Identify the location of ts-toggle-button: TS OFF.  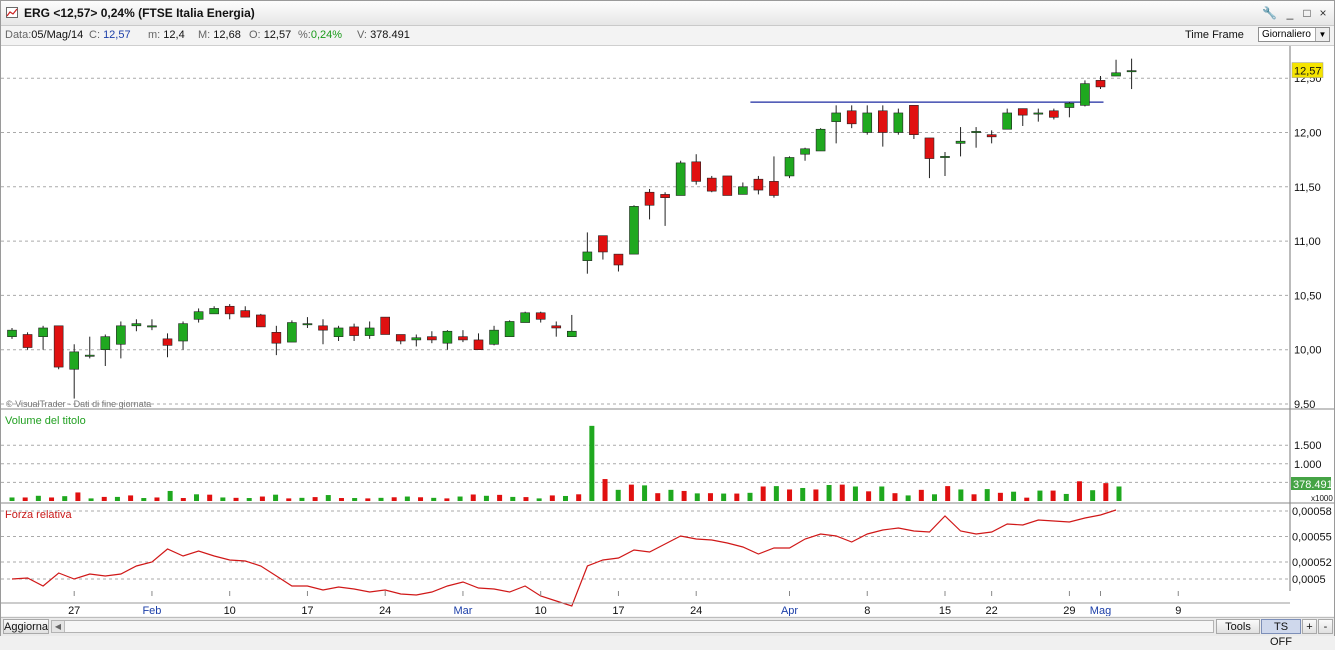
(1281, 633).